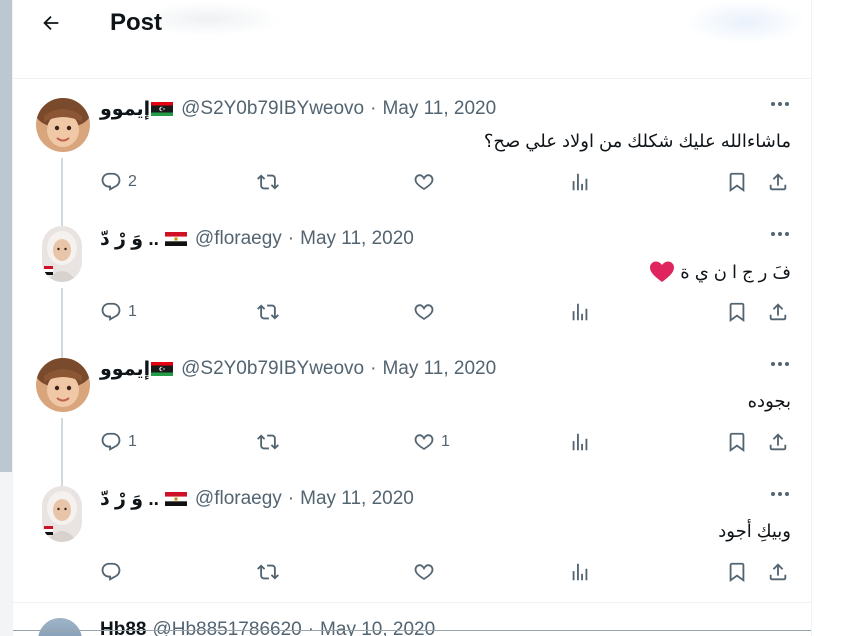  What do you see at coordinates (445, 441) in the screenshot?
I see `like-count: 1` at bounding box center [445, 441].